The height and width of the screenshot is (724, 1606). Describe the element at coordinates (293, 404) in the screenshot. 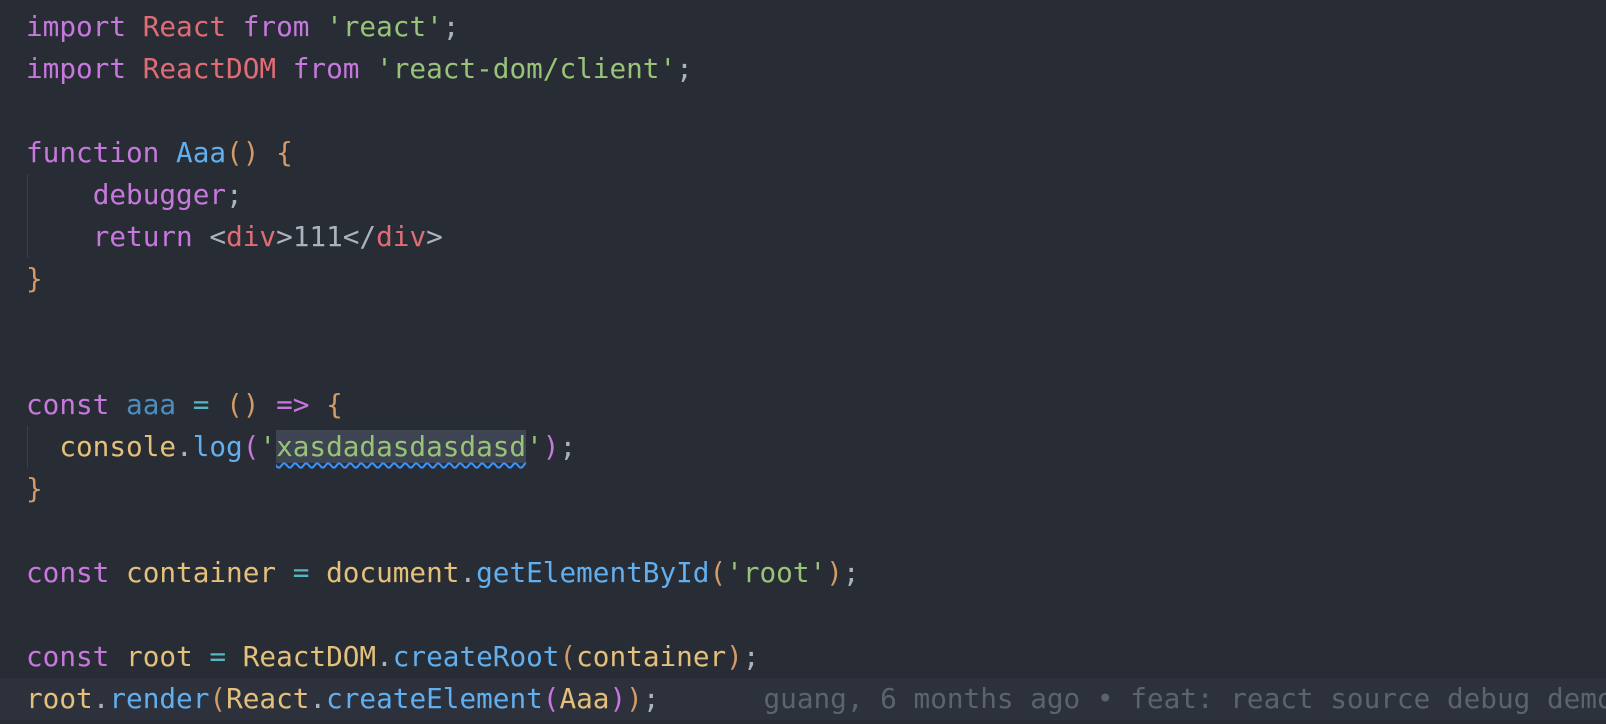

I see `code-token: =>` at that location.